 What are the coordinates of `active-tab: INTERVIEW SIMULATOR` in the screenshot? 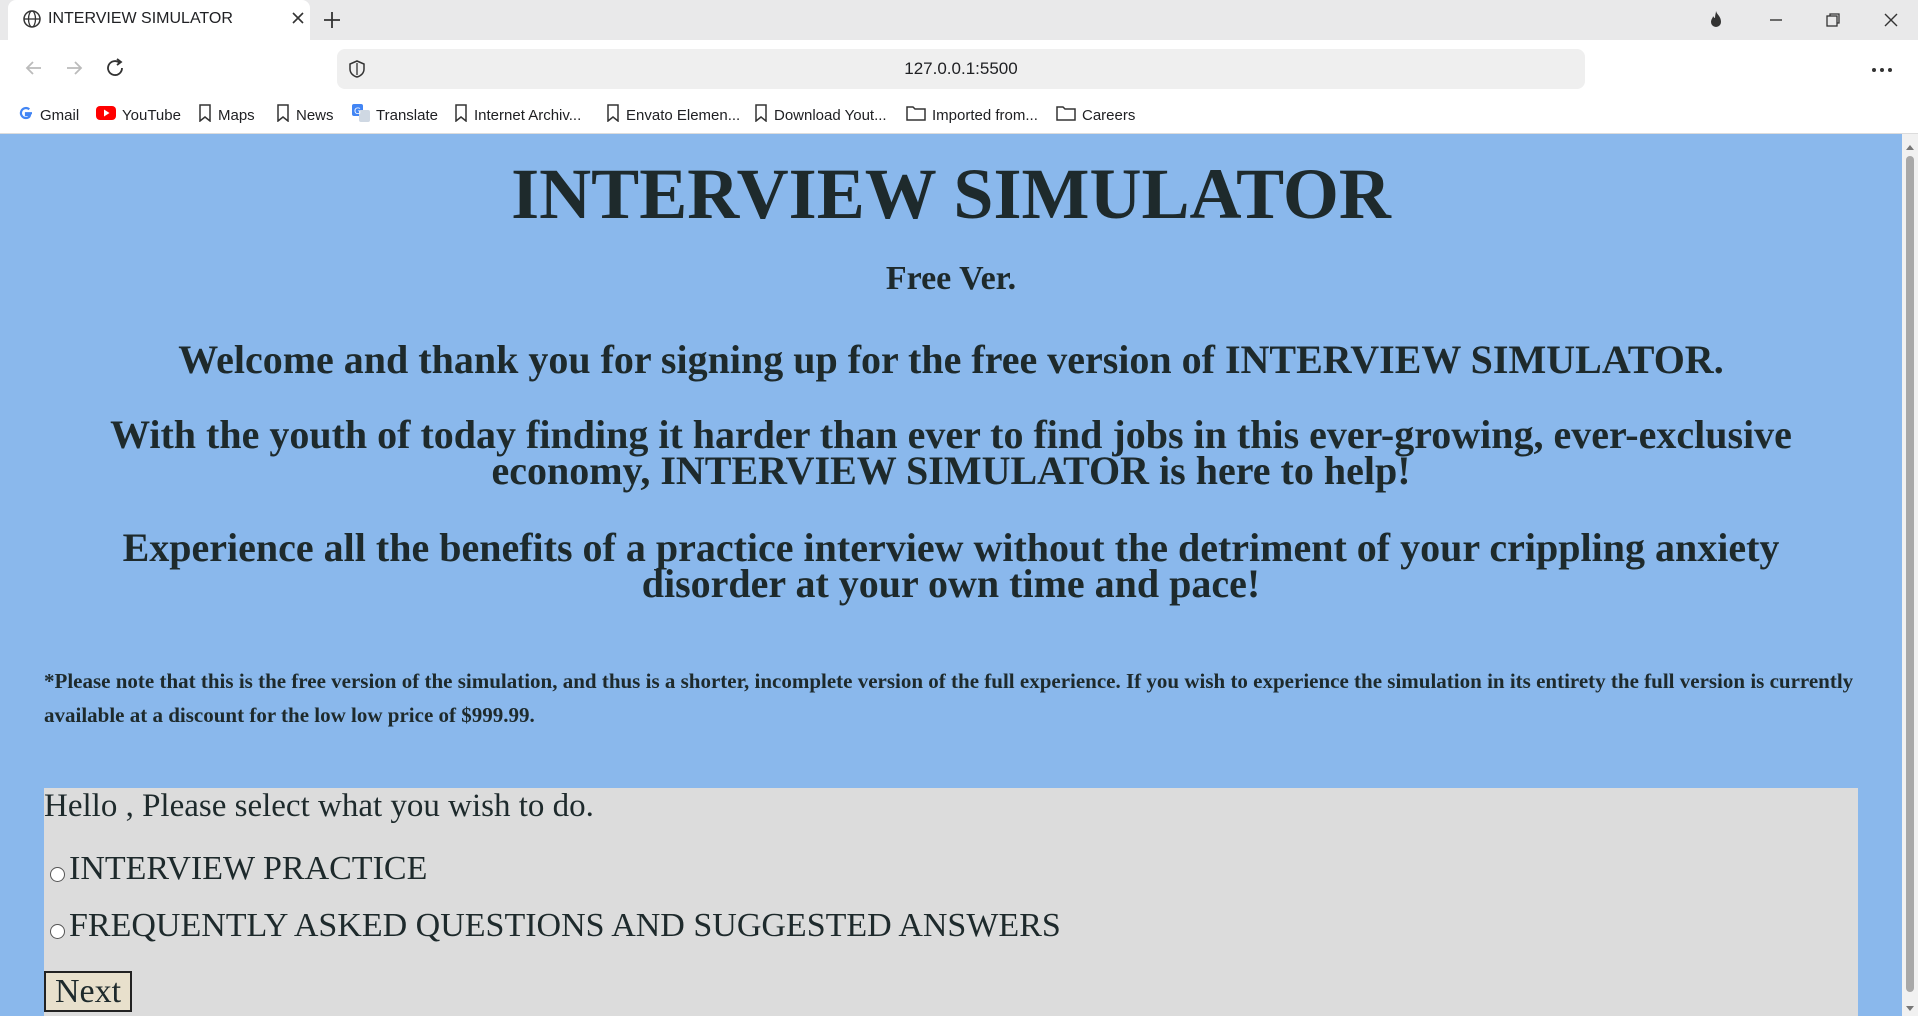 It's located at (159, 20).